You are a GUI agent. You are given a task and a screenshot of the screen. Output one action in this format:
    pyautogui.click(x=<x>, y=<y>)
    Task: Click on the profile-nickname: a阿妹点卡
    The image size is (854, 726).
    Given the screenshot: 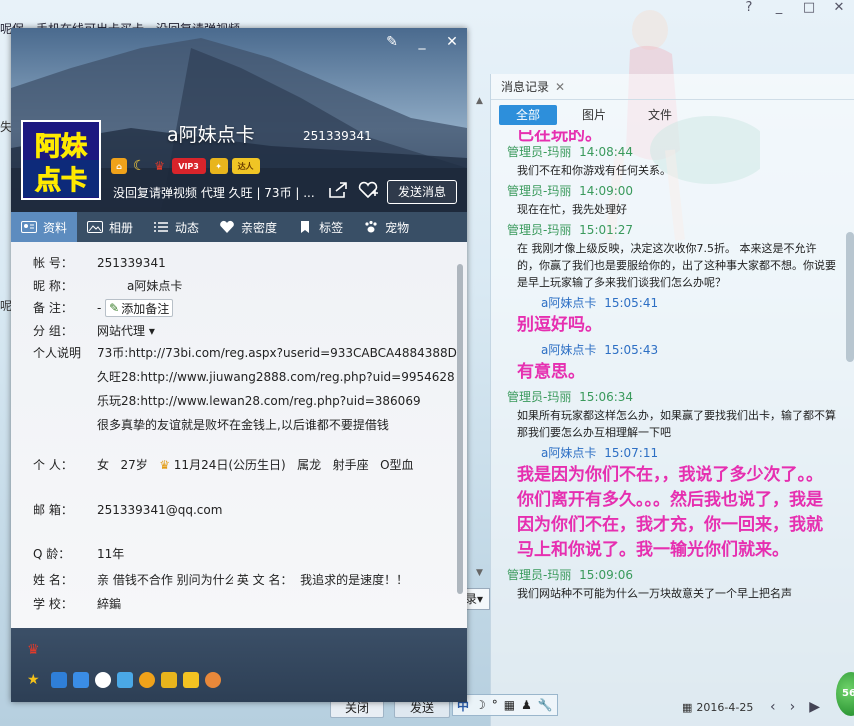 What is the action you would take?
    pyautogui.click(x=211, y=135)
    